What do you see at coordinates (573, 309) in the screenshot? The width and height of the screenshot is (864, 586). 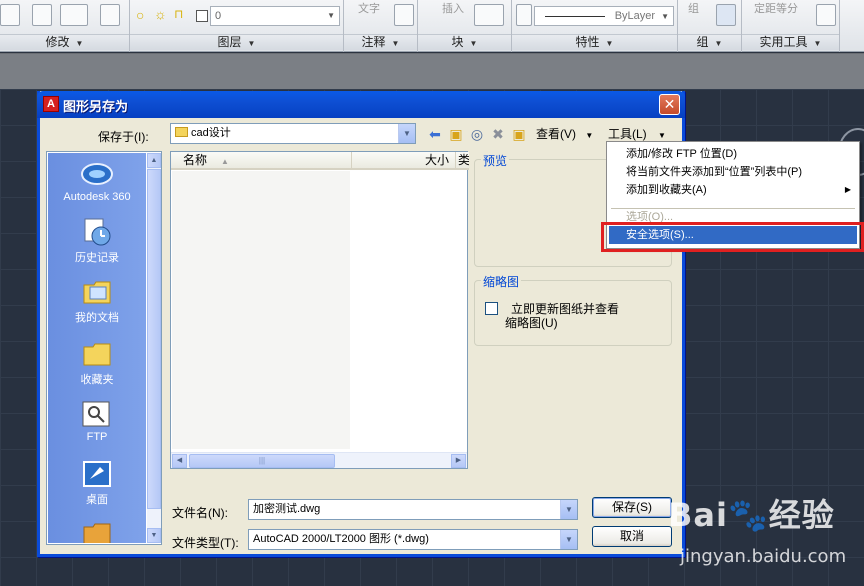 I see `thumbnail-group: 缩略图 立即更新图纸并查看 缩略图(U)` at bounding box center [573, 309].